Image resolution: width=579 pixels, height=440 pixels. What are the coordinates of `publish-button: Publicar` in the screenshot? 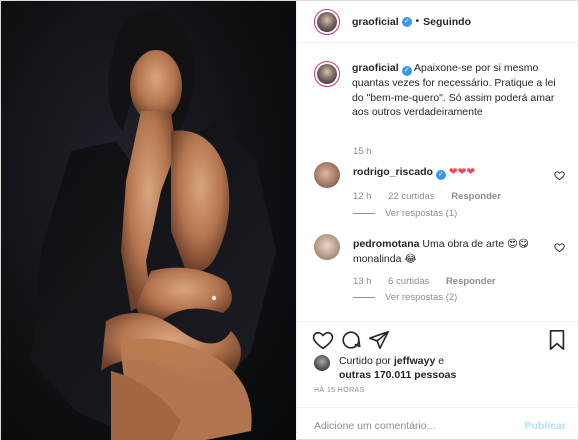 It's located at (545, 426).